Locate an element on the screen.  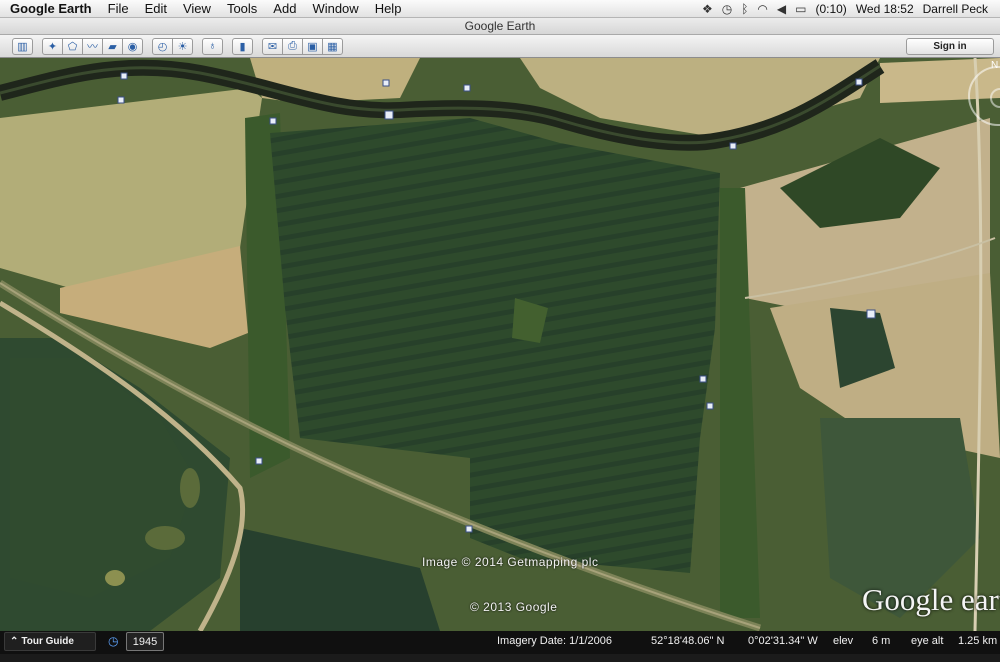
window-title: Google Earth is located at coordinates (500, 26).